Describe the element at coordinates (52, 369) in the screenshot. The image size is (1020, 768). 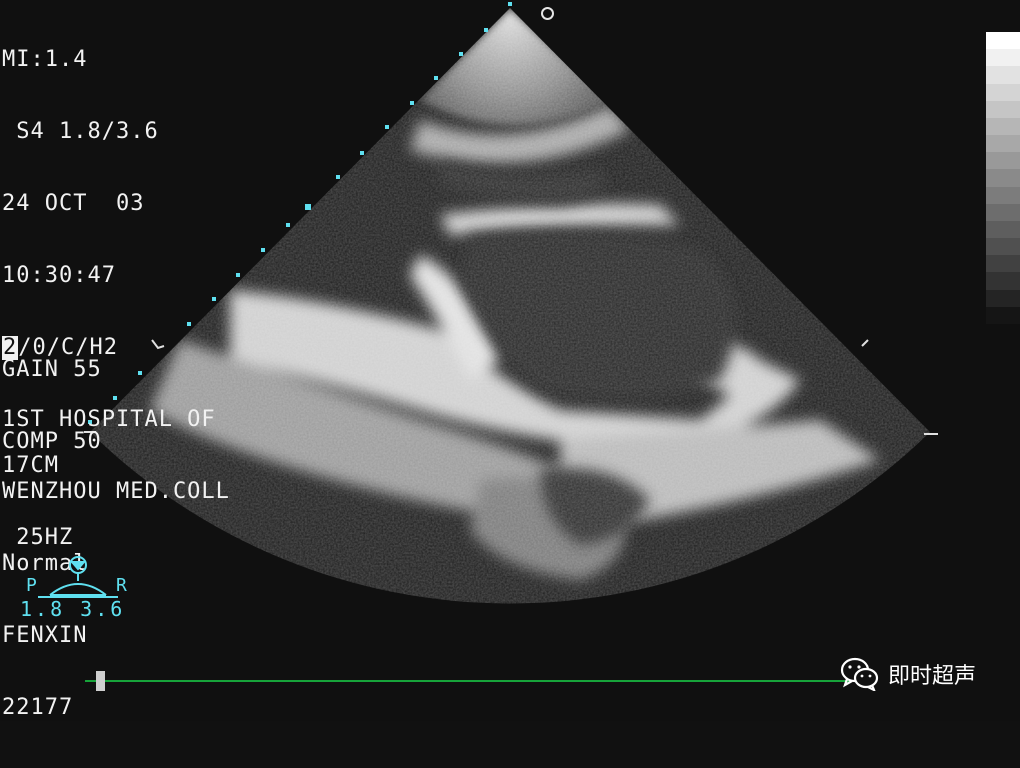
I see `gain-value: GAIN 55` at that location.